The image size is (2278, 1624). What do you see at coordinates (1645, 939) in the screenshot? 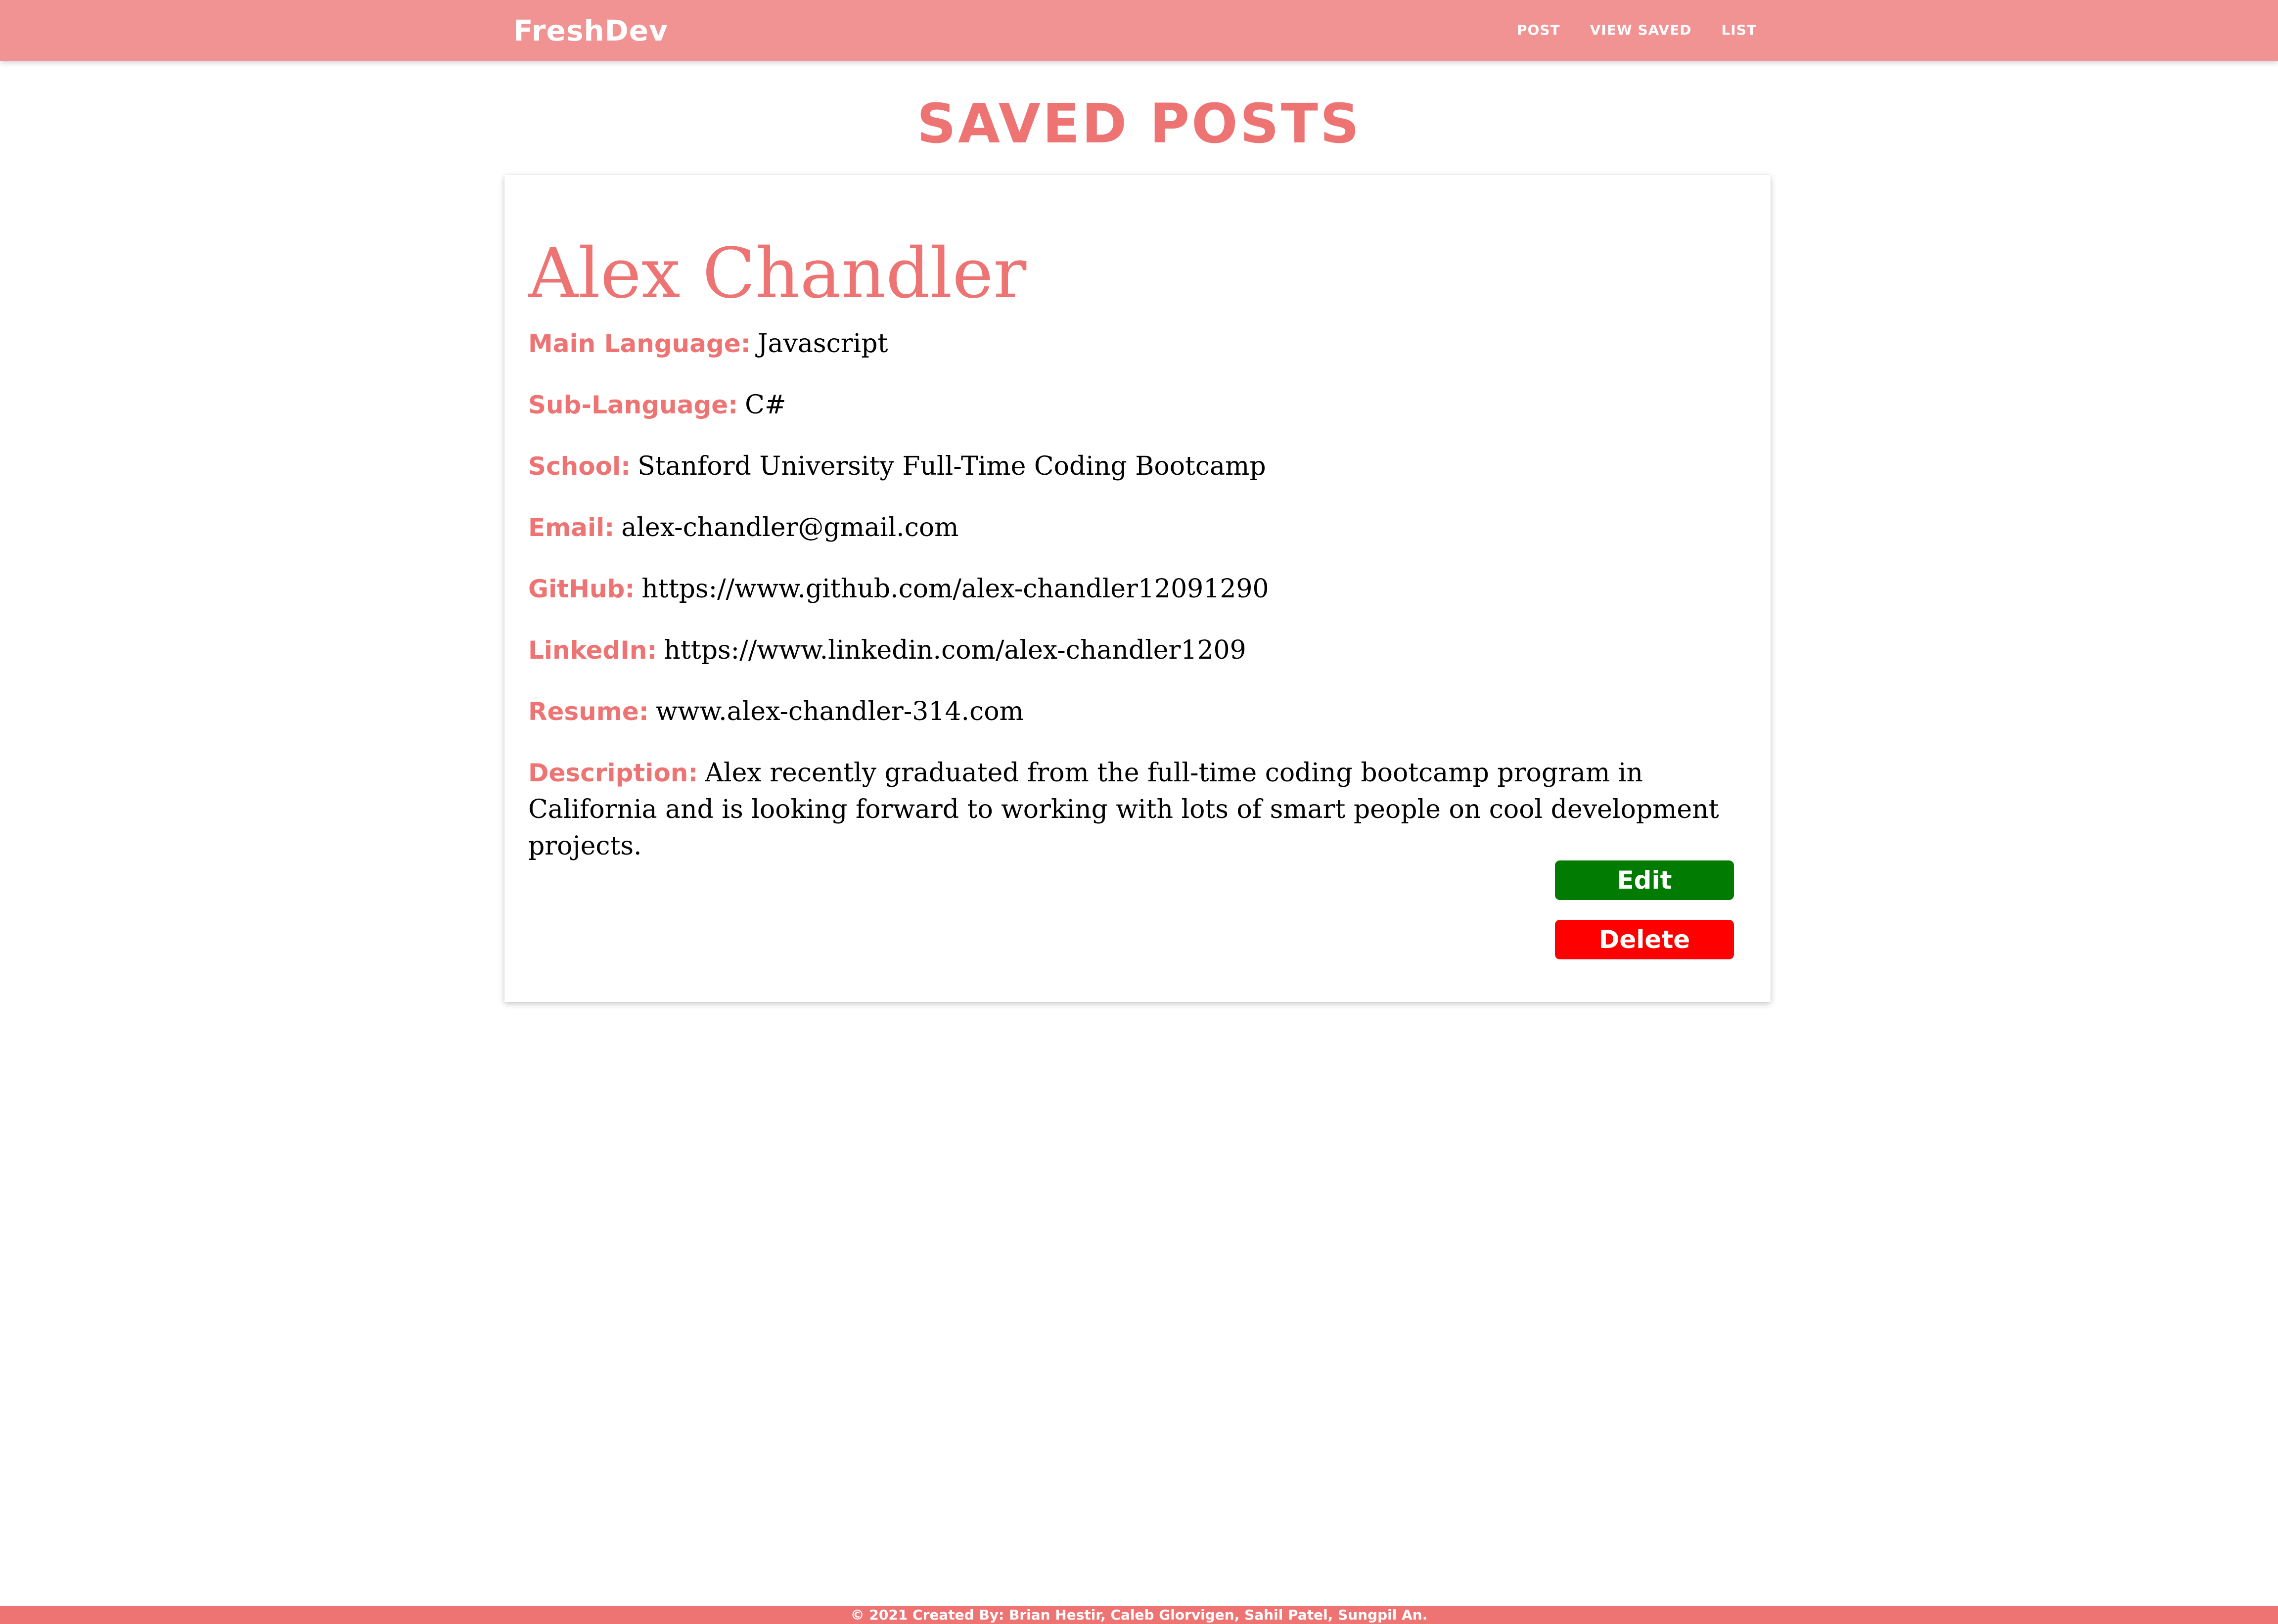
I see `delete-button: Delete` at bounding box center [1645, 939].